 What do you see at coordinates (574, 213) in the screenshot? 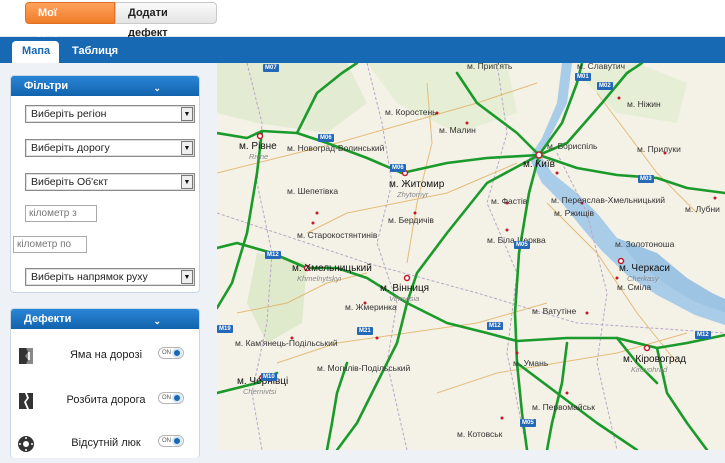
I see `city-label: м. Ржищів` at bounding box center [574, 213].